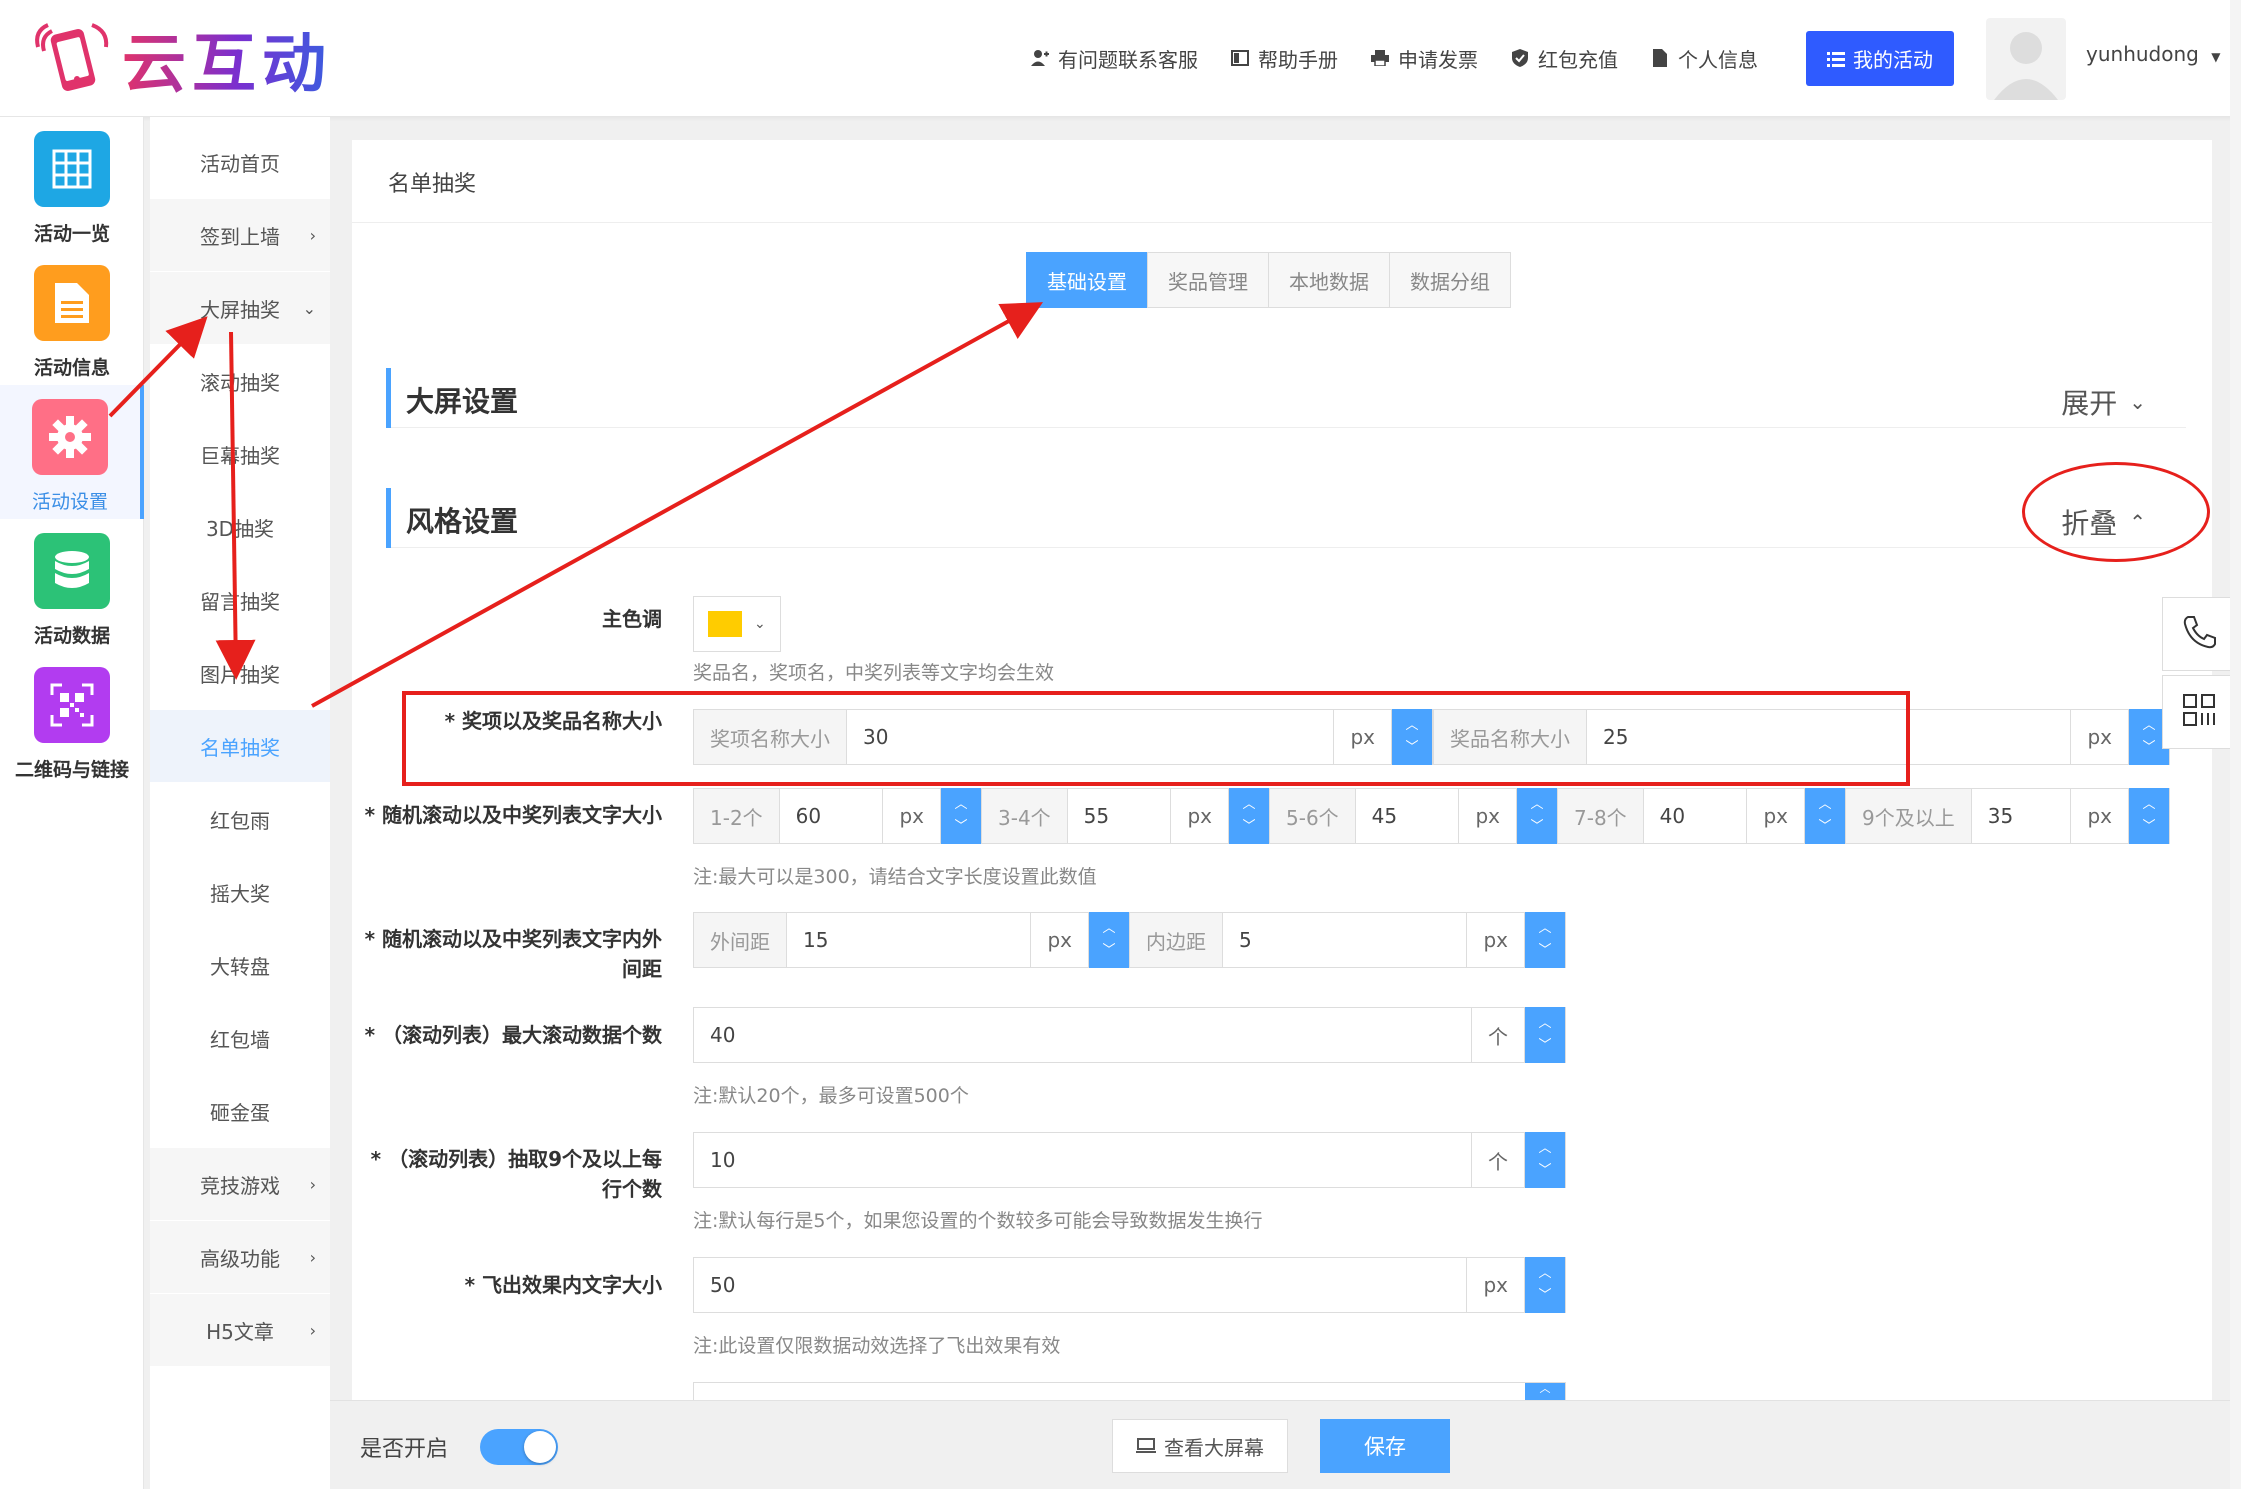 The image size is (2241, 1489). I want to click on my-activity-button: 我的活动, so click(1880, 58).